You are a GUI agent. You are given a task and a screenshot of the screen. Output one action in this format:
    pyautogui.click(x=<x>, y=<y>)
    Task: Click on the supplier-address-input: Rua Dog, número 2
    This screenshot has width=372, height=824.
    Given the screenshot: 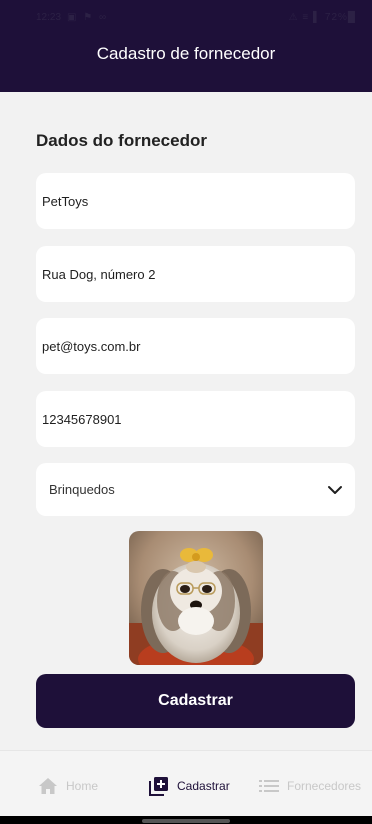 What is the action you would take?
    pyautogui.click(x=195, y=274)
    